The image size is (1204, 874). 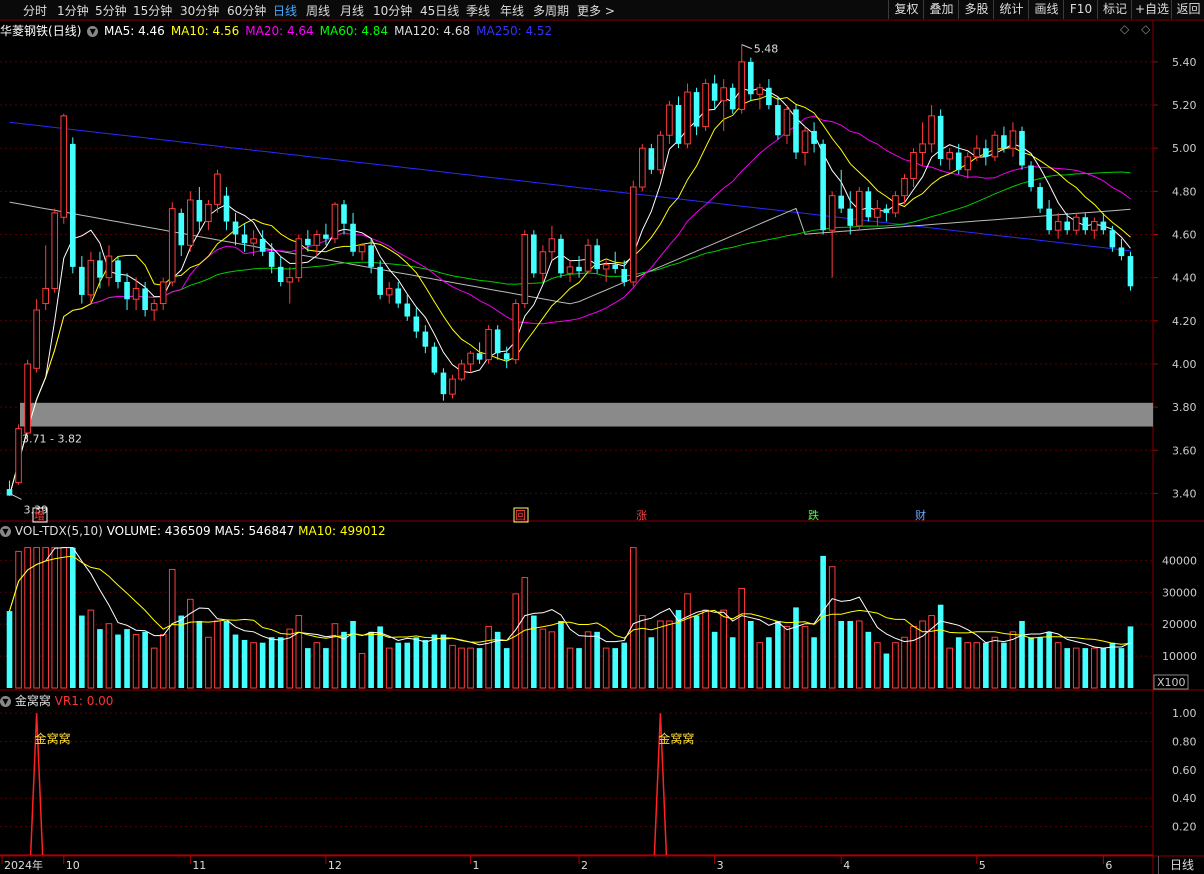 I want to click on price-axis-label: 4.60, so click(x=1184, y=235).